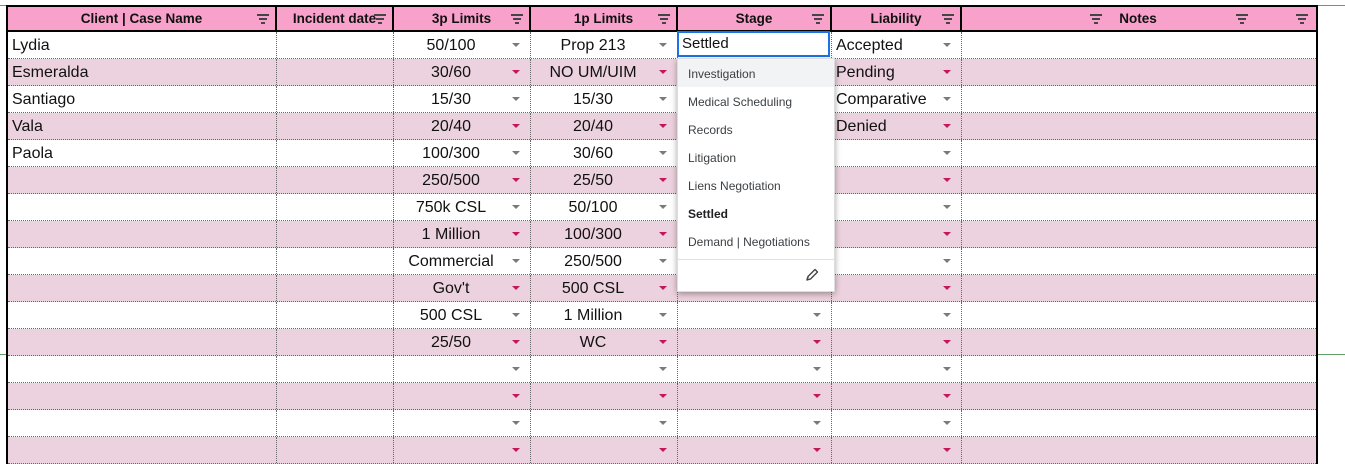 Image resolution: width=1345 pixels, height=464 pixels. What do you see at coordinates (604, 18) in the screenshot?
I see `header-limits-1p: 1p Limits` at bounding box center [604, 18].